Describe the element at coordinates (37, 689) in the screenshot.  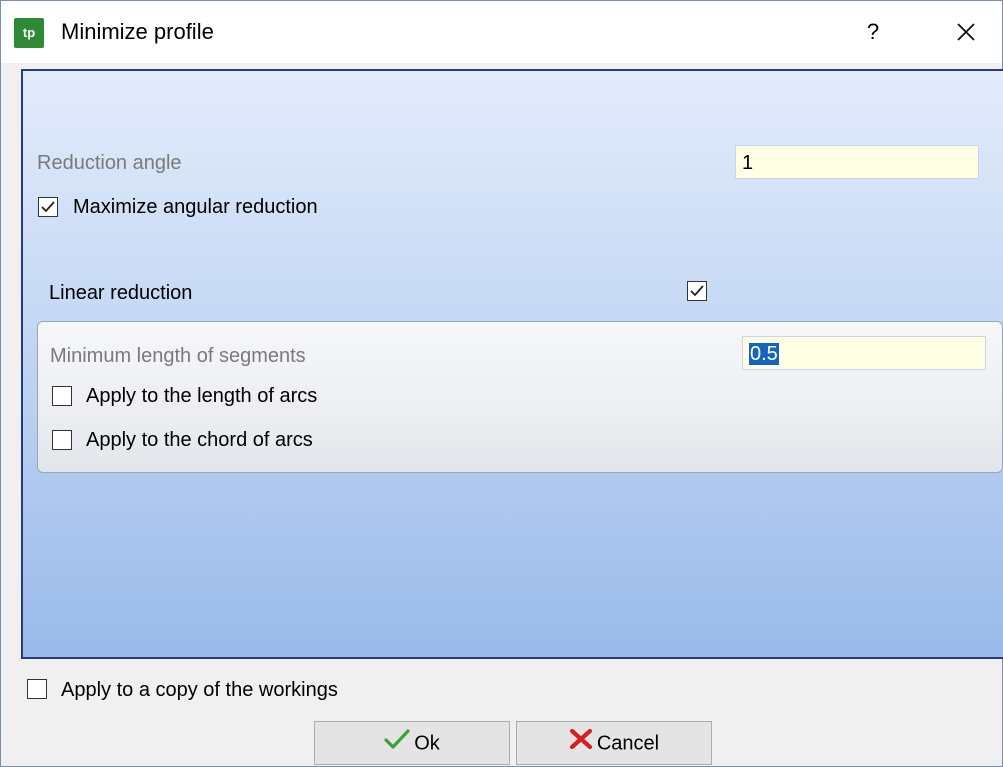
I see `apply-copy-workings-checkbox` at that location.